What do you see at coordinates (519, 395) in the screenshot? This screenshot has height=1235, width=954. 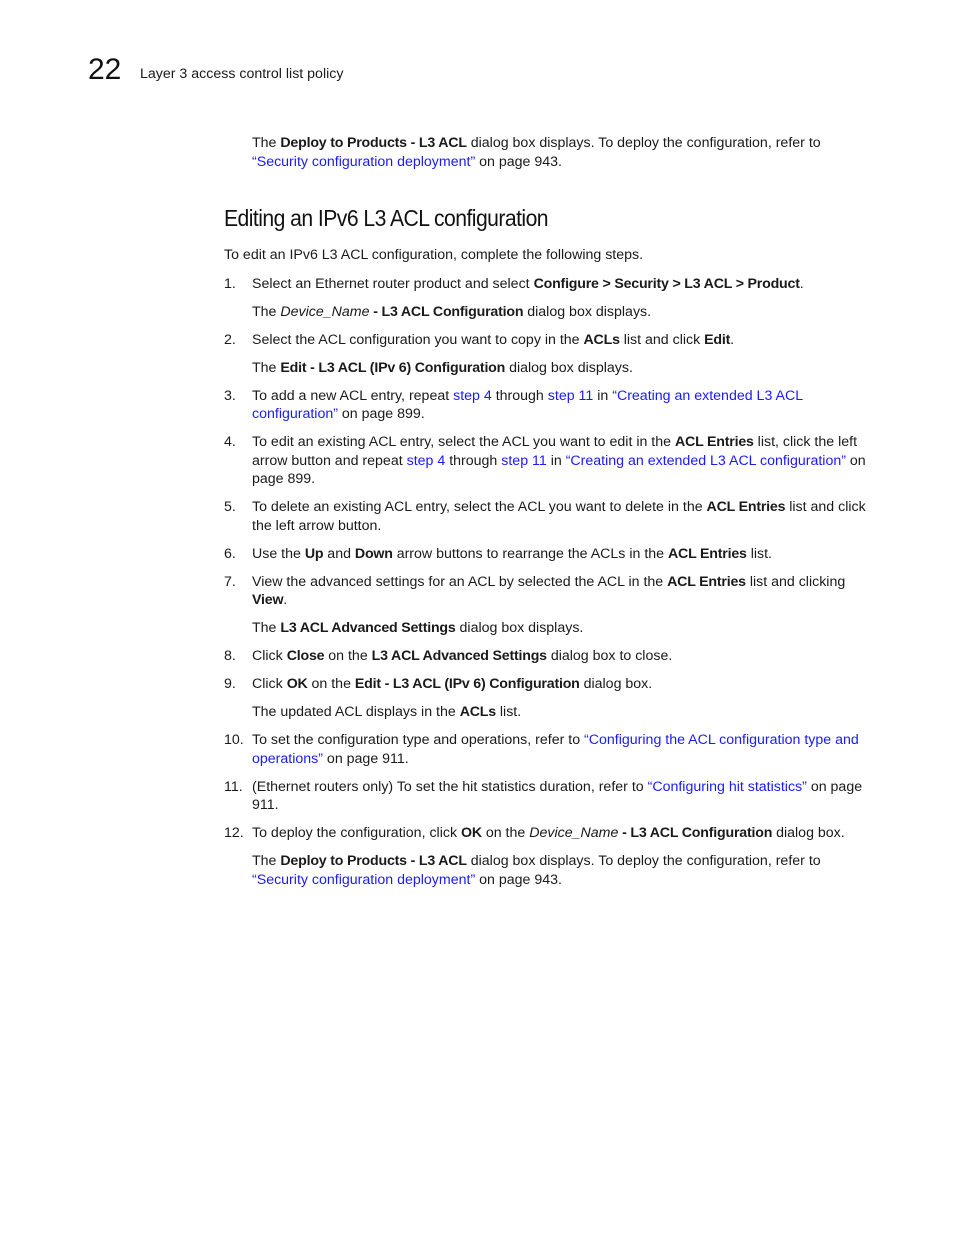 I see `text: through` at bounding box center [519, 395].